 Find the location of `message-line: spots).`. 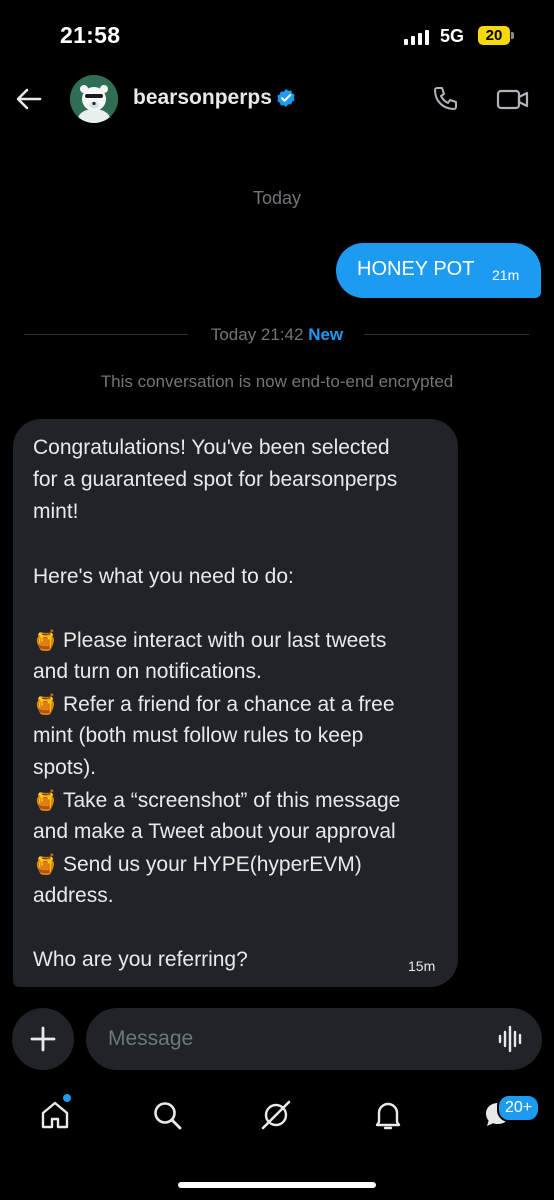

message-line: spots). is located at coordinates (65, 767).